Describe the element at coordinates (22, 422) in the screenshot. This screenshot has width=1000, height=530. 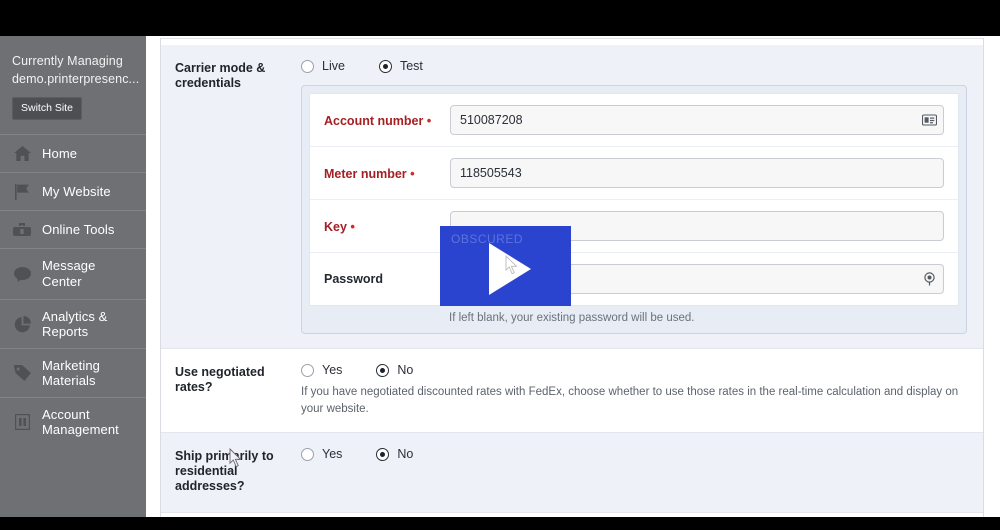
I see `building-icon` at that location.